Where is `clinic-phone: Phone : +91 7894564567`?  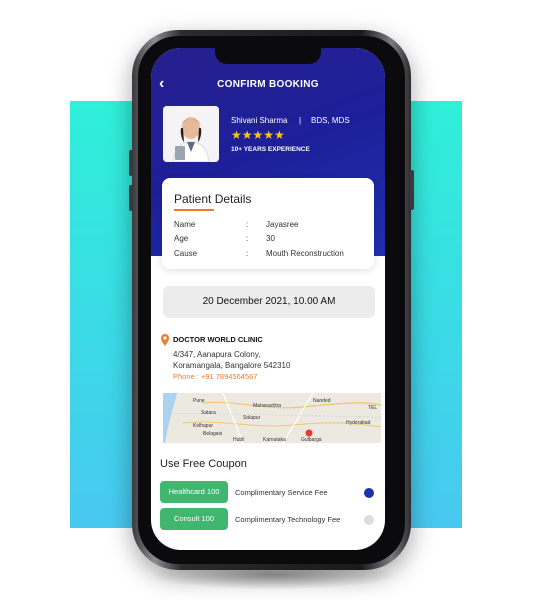
clinic-phone: Phone : +91 7894564567 is located at coordinates (215, 376).